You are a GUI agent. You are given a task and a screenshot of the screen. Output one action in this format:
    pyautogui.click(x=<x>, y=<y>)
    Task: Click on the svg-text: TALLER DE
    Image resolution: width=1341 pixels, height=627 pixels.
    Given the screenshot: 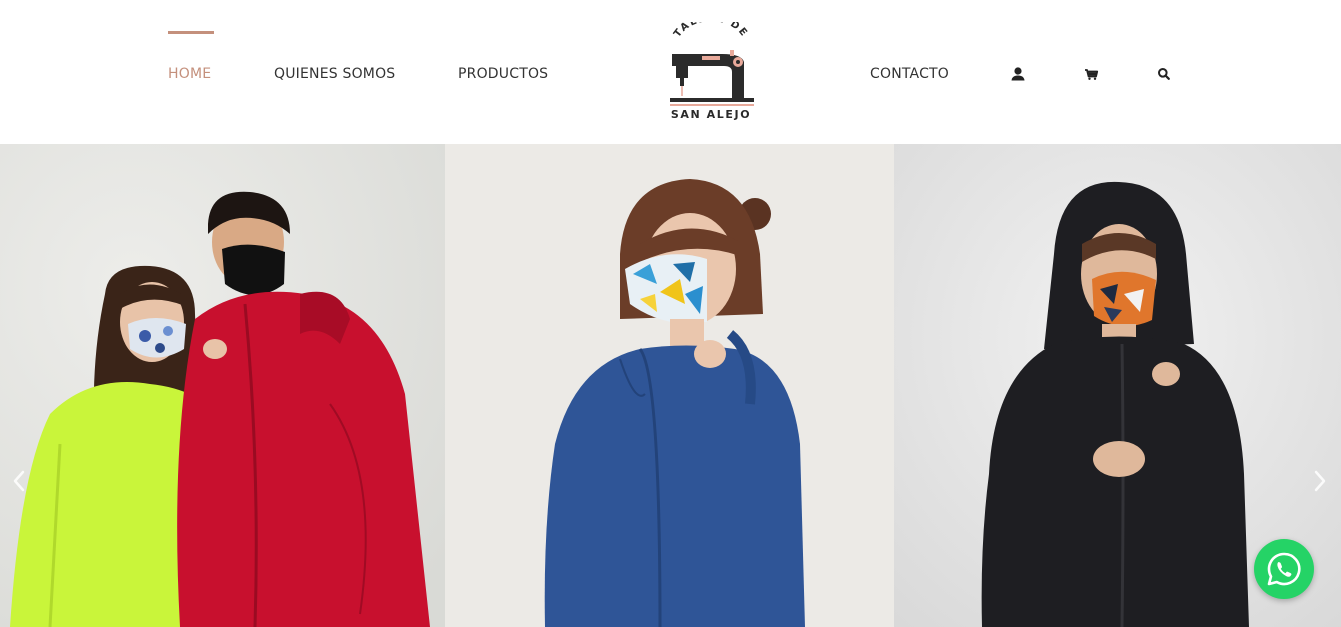 What is the action you would take?
    pyautogui.click(x=711, y=31)
    